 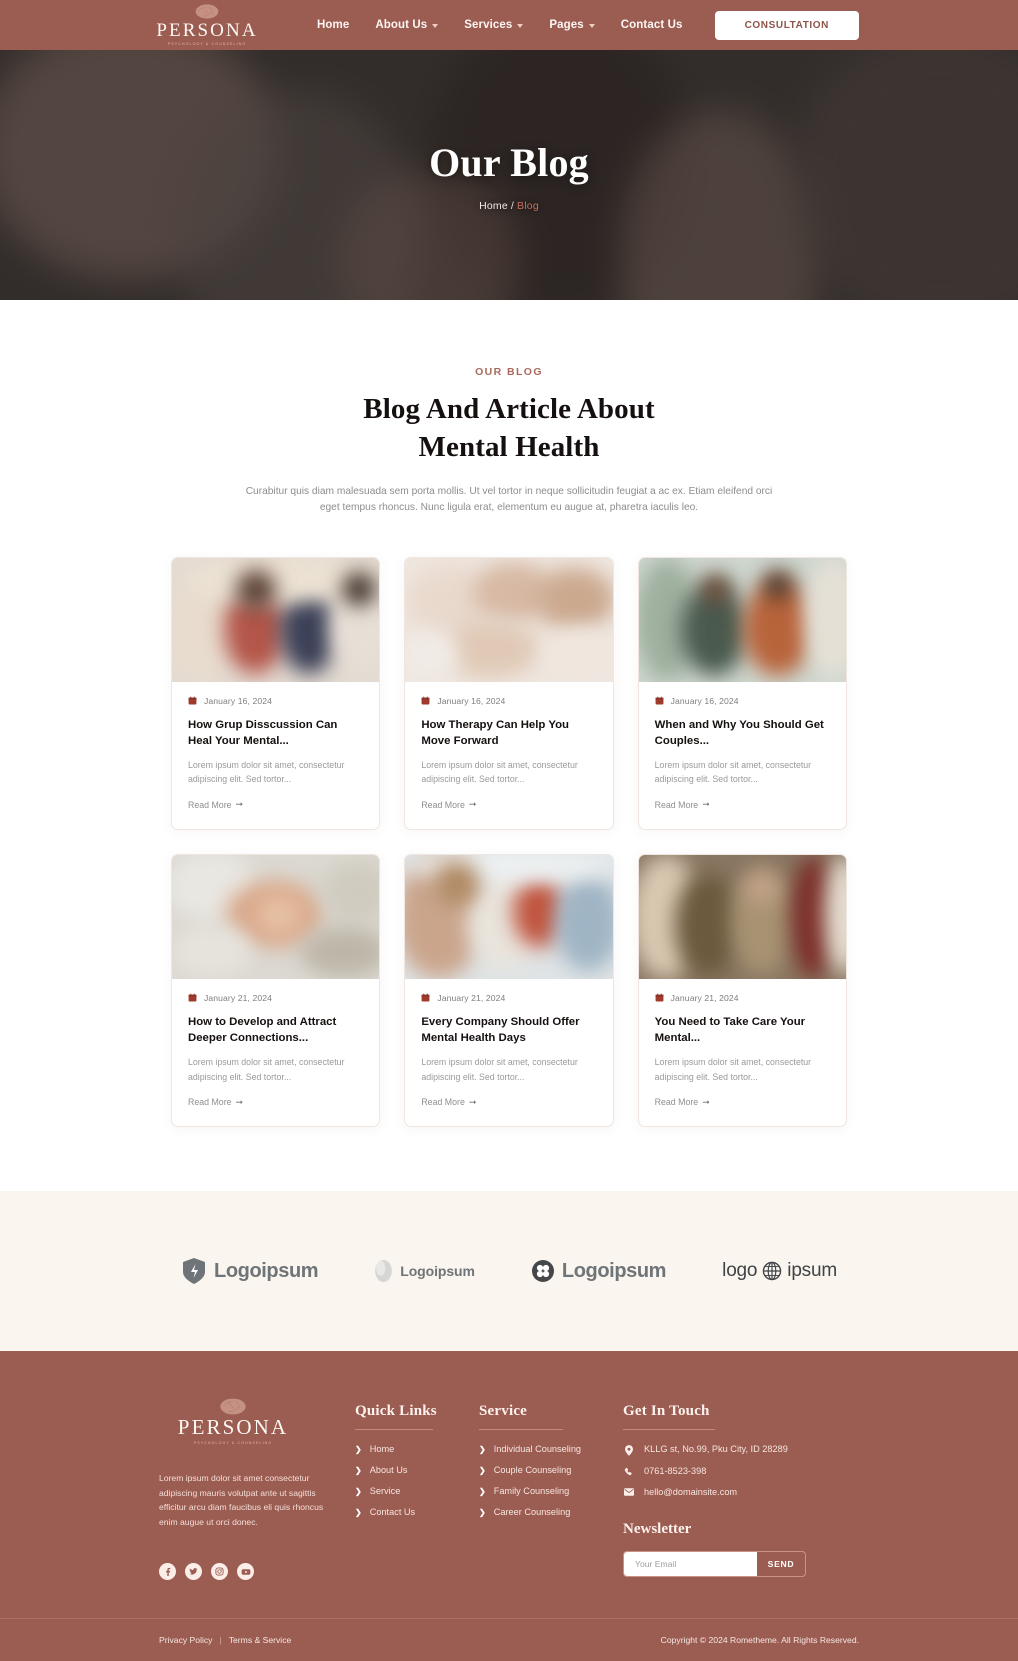 What do you see at coordinates (508, 733) in the screenshot?
I see `blog-card-title: How Therapy Can Help You Move Forward` at bounding box center [508, 733].